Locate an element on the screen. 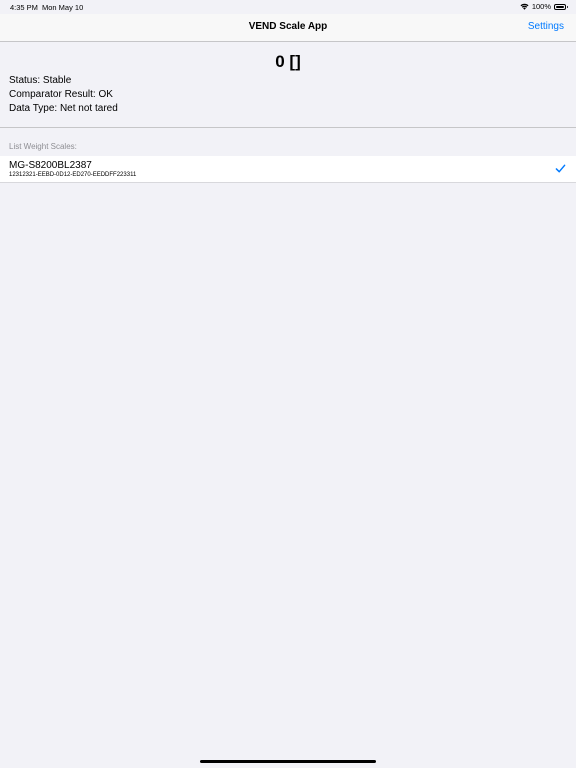 The image size is (576, 768). page-title: VEND Scale App is located at coordinates (288, 26).